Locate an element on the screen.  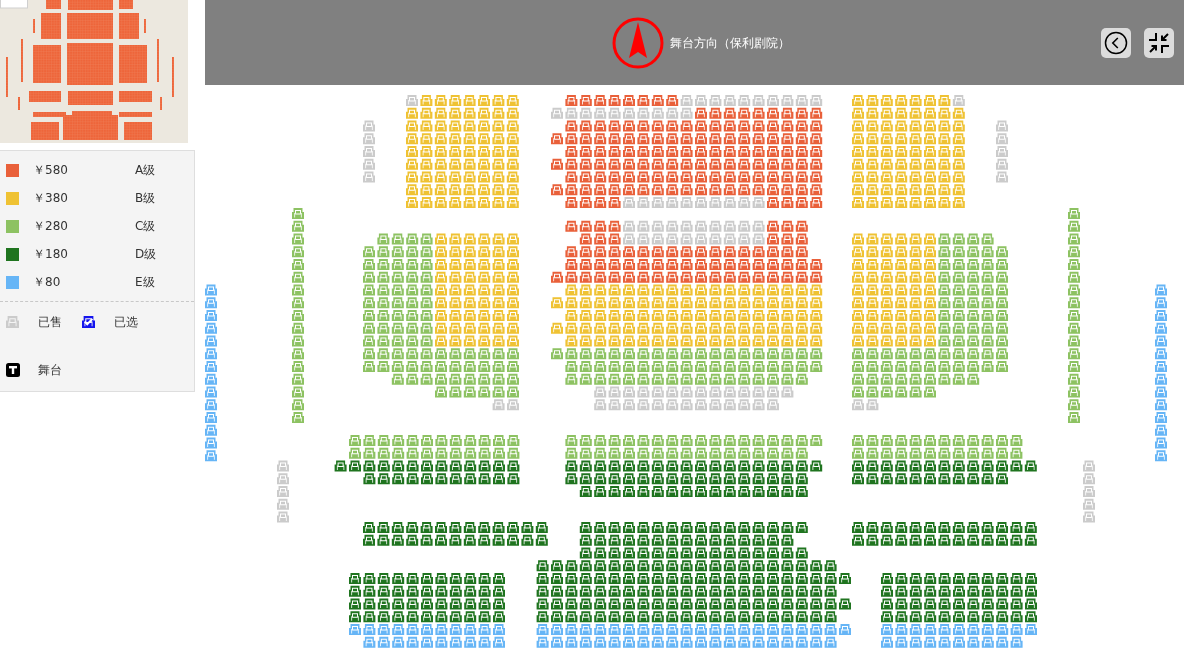
status-label: 已选 is located at coordinates (126, 322).